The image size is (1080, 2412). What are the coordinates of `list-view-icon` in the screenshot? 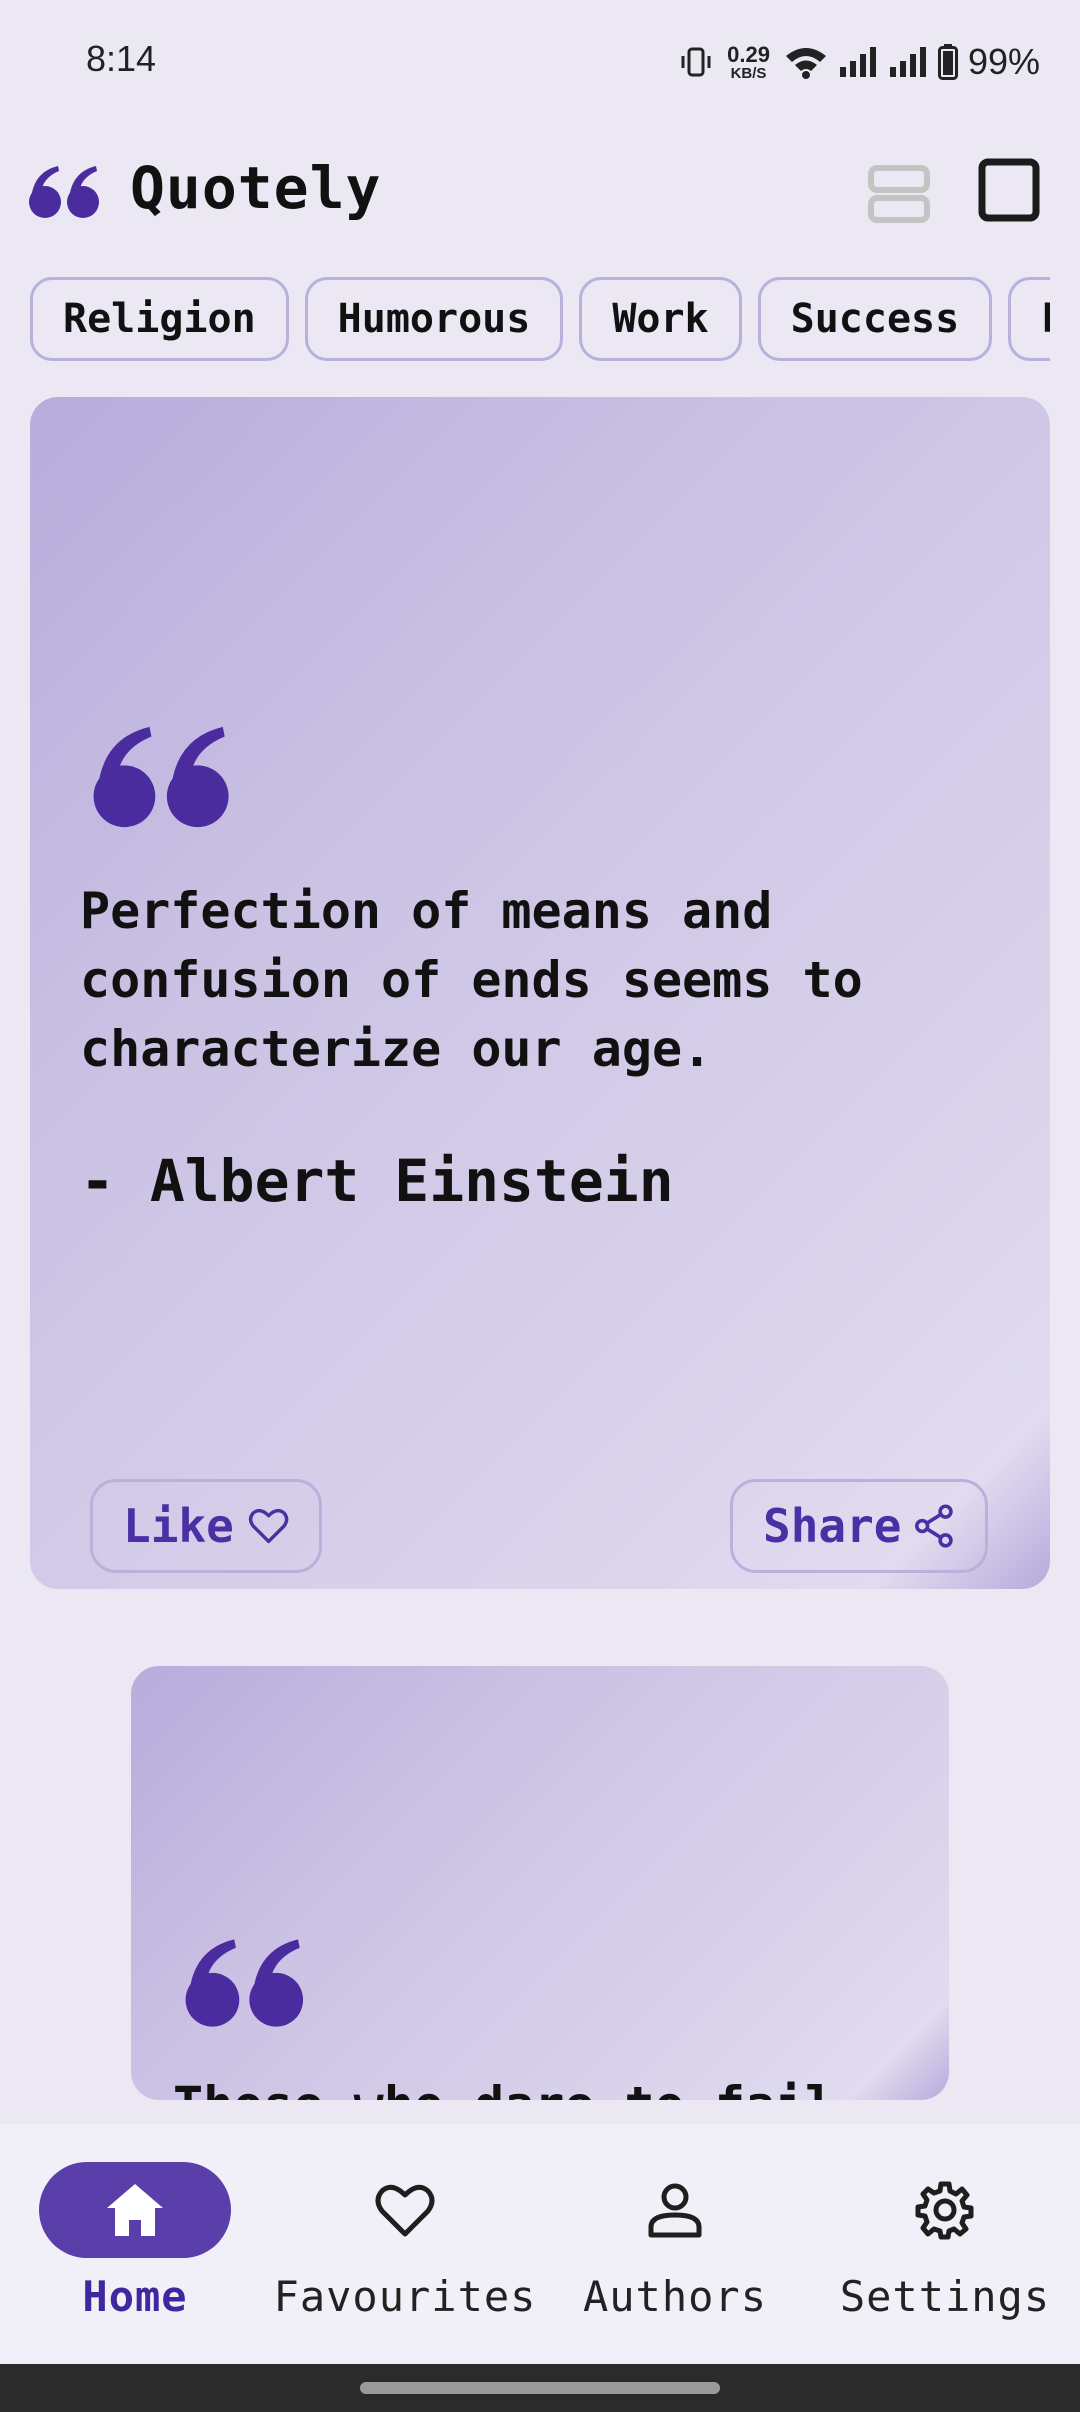 It's located at (899, 194).